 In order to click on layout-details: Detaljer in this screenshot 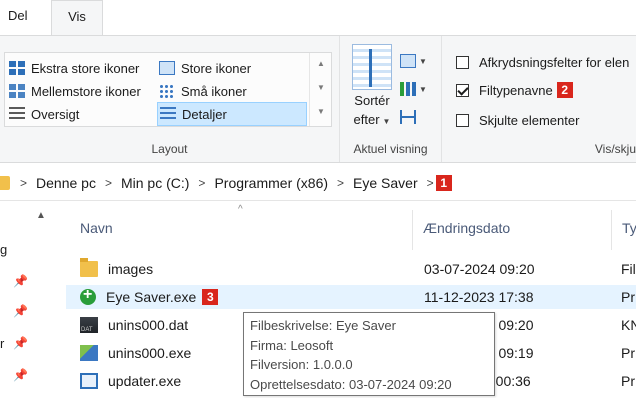, I will do `click(232, 114)`.